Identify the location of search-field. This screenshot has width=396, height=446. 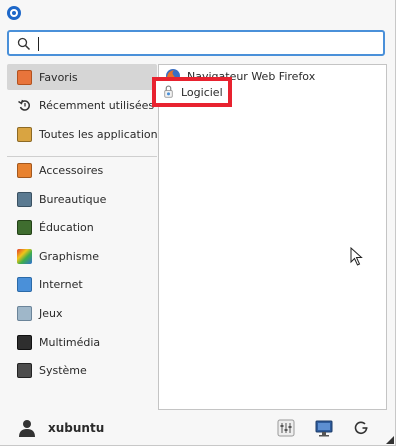
(196, 43).